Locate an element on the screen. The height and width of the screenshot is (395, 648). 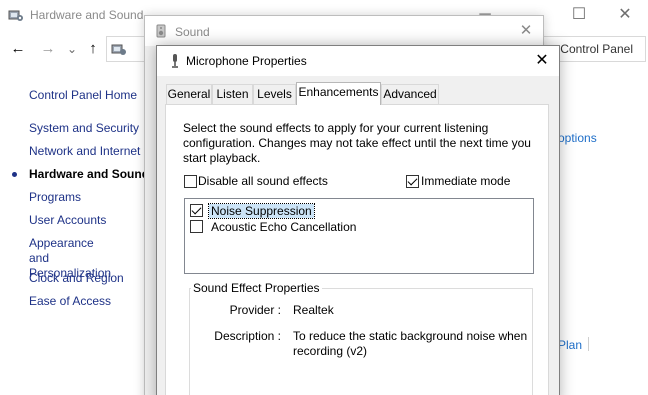
tab-enhancements: Enhancements is located at coordinates (338, 93).